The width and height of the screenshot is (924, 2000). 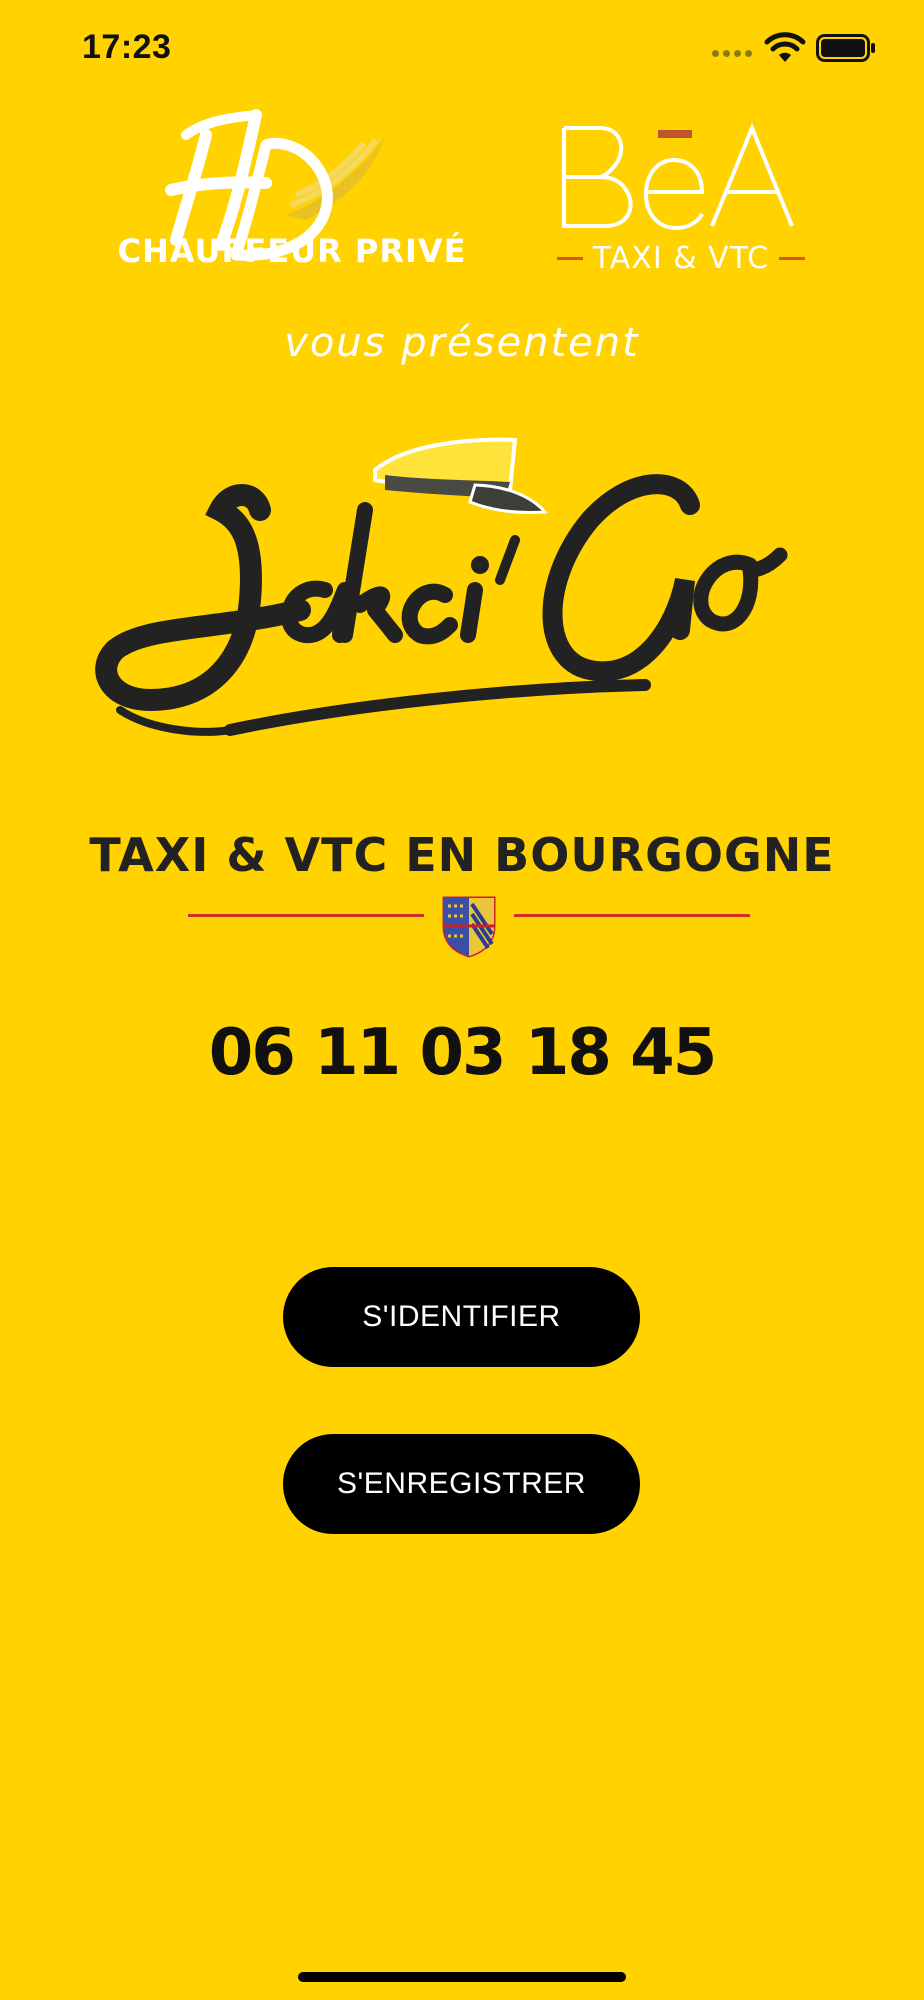 I want to click on jakcigo-logo, so click(x=441, y=586).